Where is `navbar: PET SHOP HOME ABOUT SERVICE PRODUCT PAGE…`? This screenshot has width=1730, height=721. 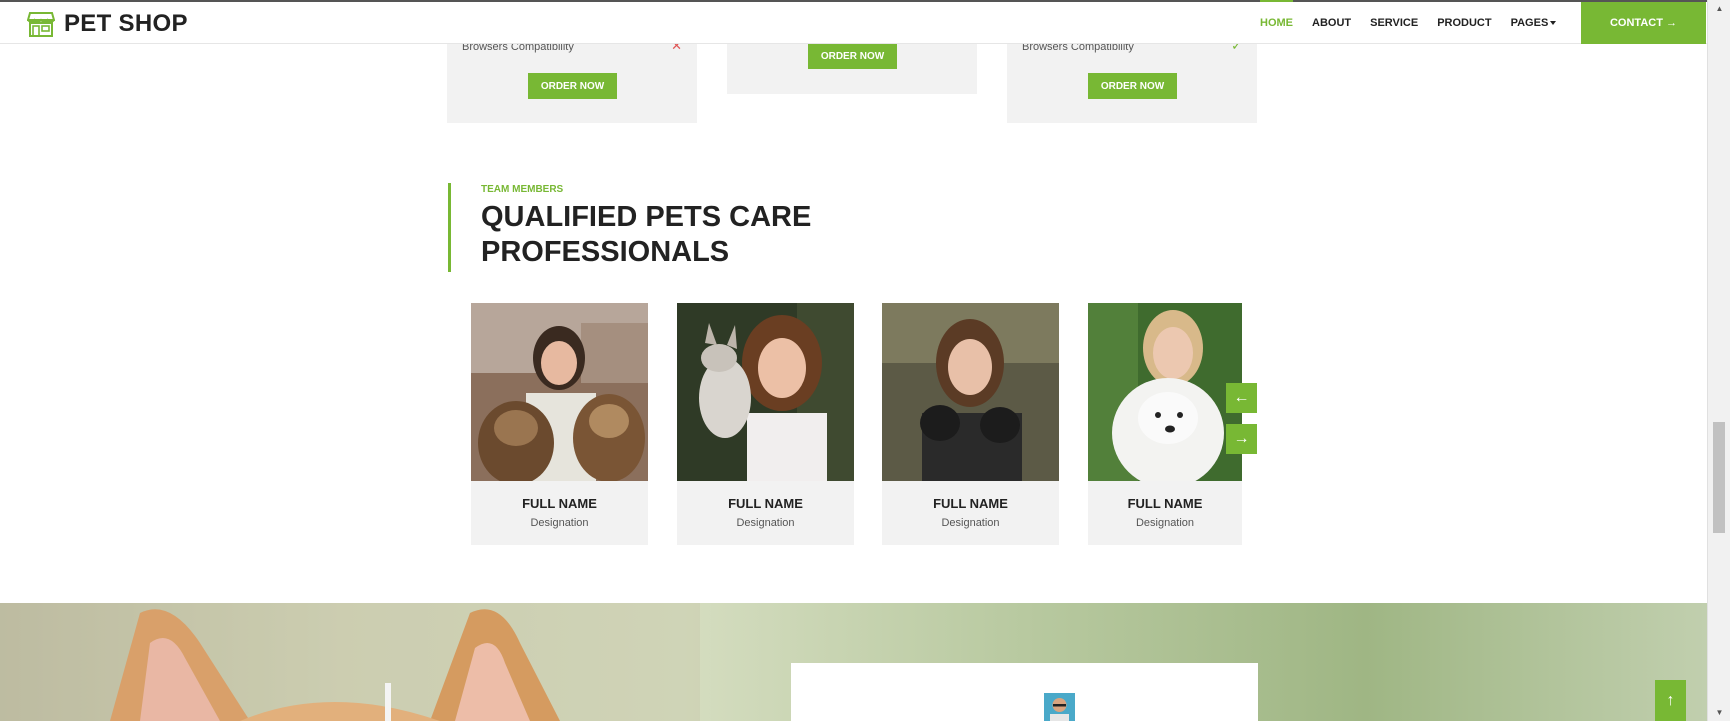
navbar: PET SHOP HOME ABOUT SERVICE PRODUCT PAGE… is located at coordinates (853, 22).